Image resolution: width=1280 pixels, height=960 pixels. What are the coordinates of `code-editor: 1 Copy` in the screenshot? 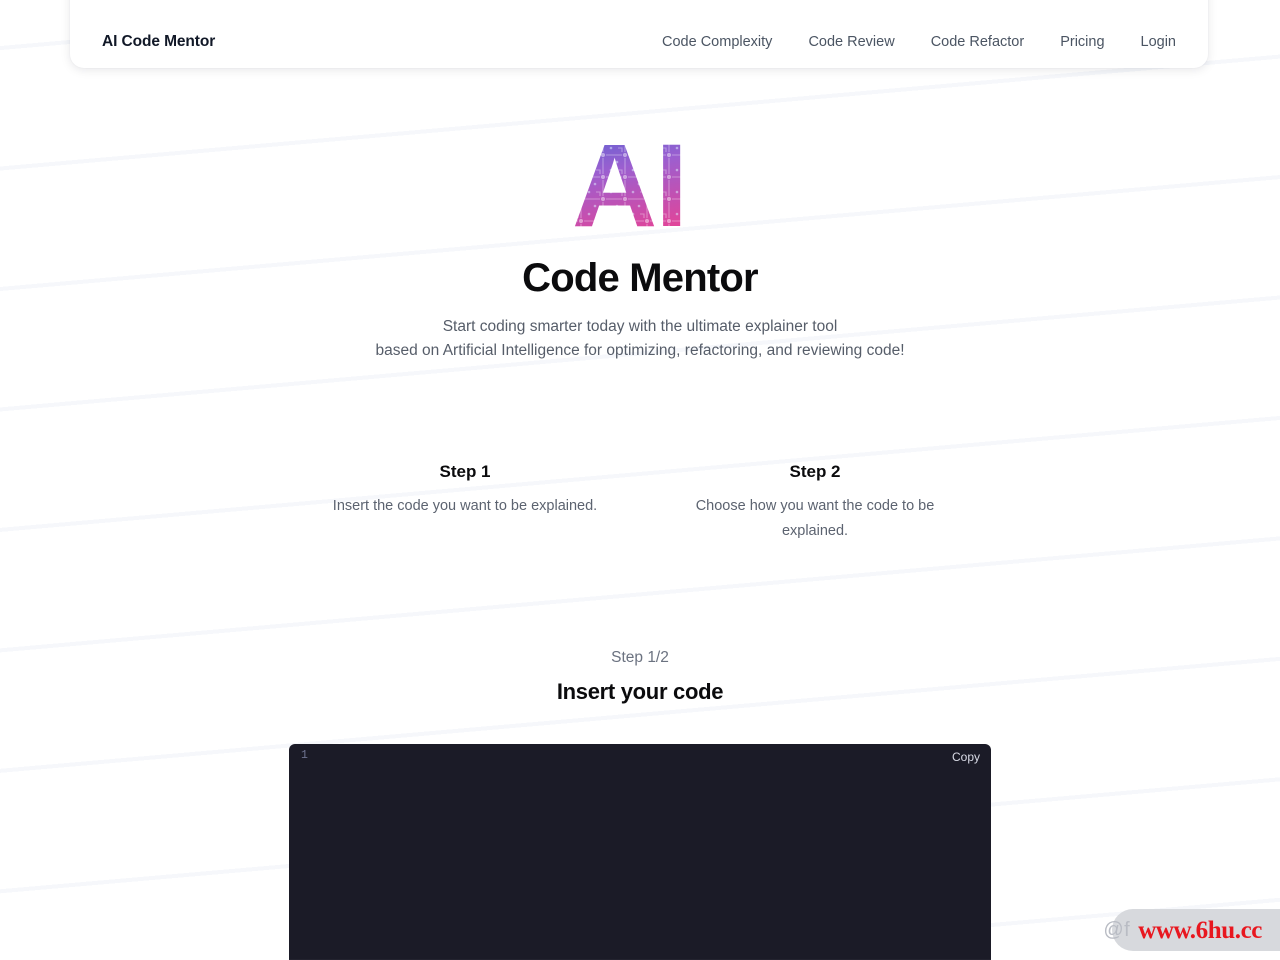 It's located at (640, 852).